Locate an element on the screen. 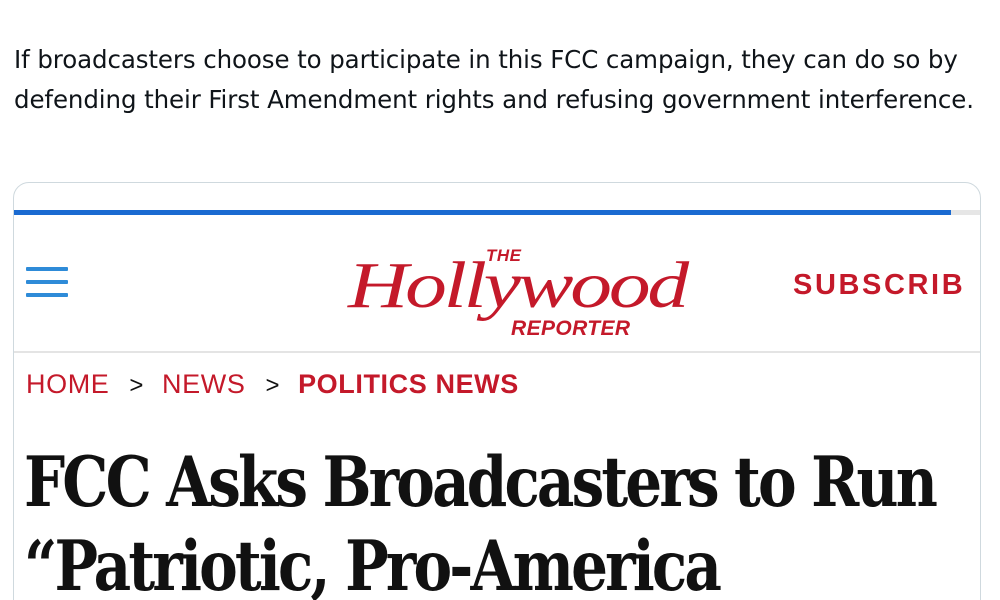 This screenshot has height=600, width=1000. subscribe-button: SUBSCRIB is located at coordinates (879, 285).